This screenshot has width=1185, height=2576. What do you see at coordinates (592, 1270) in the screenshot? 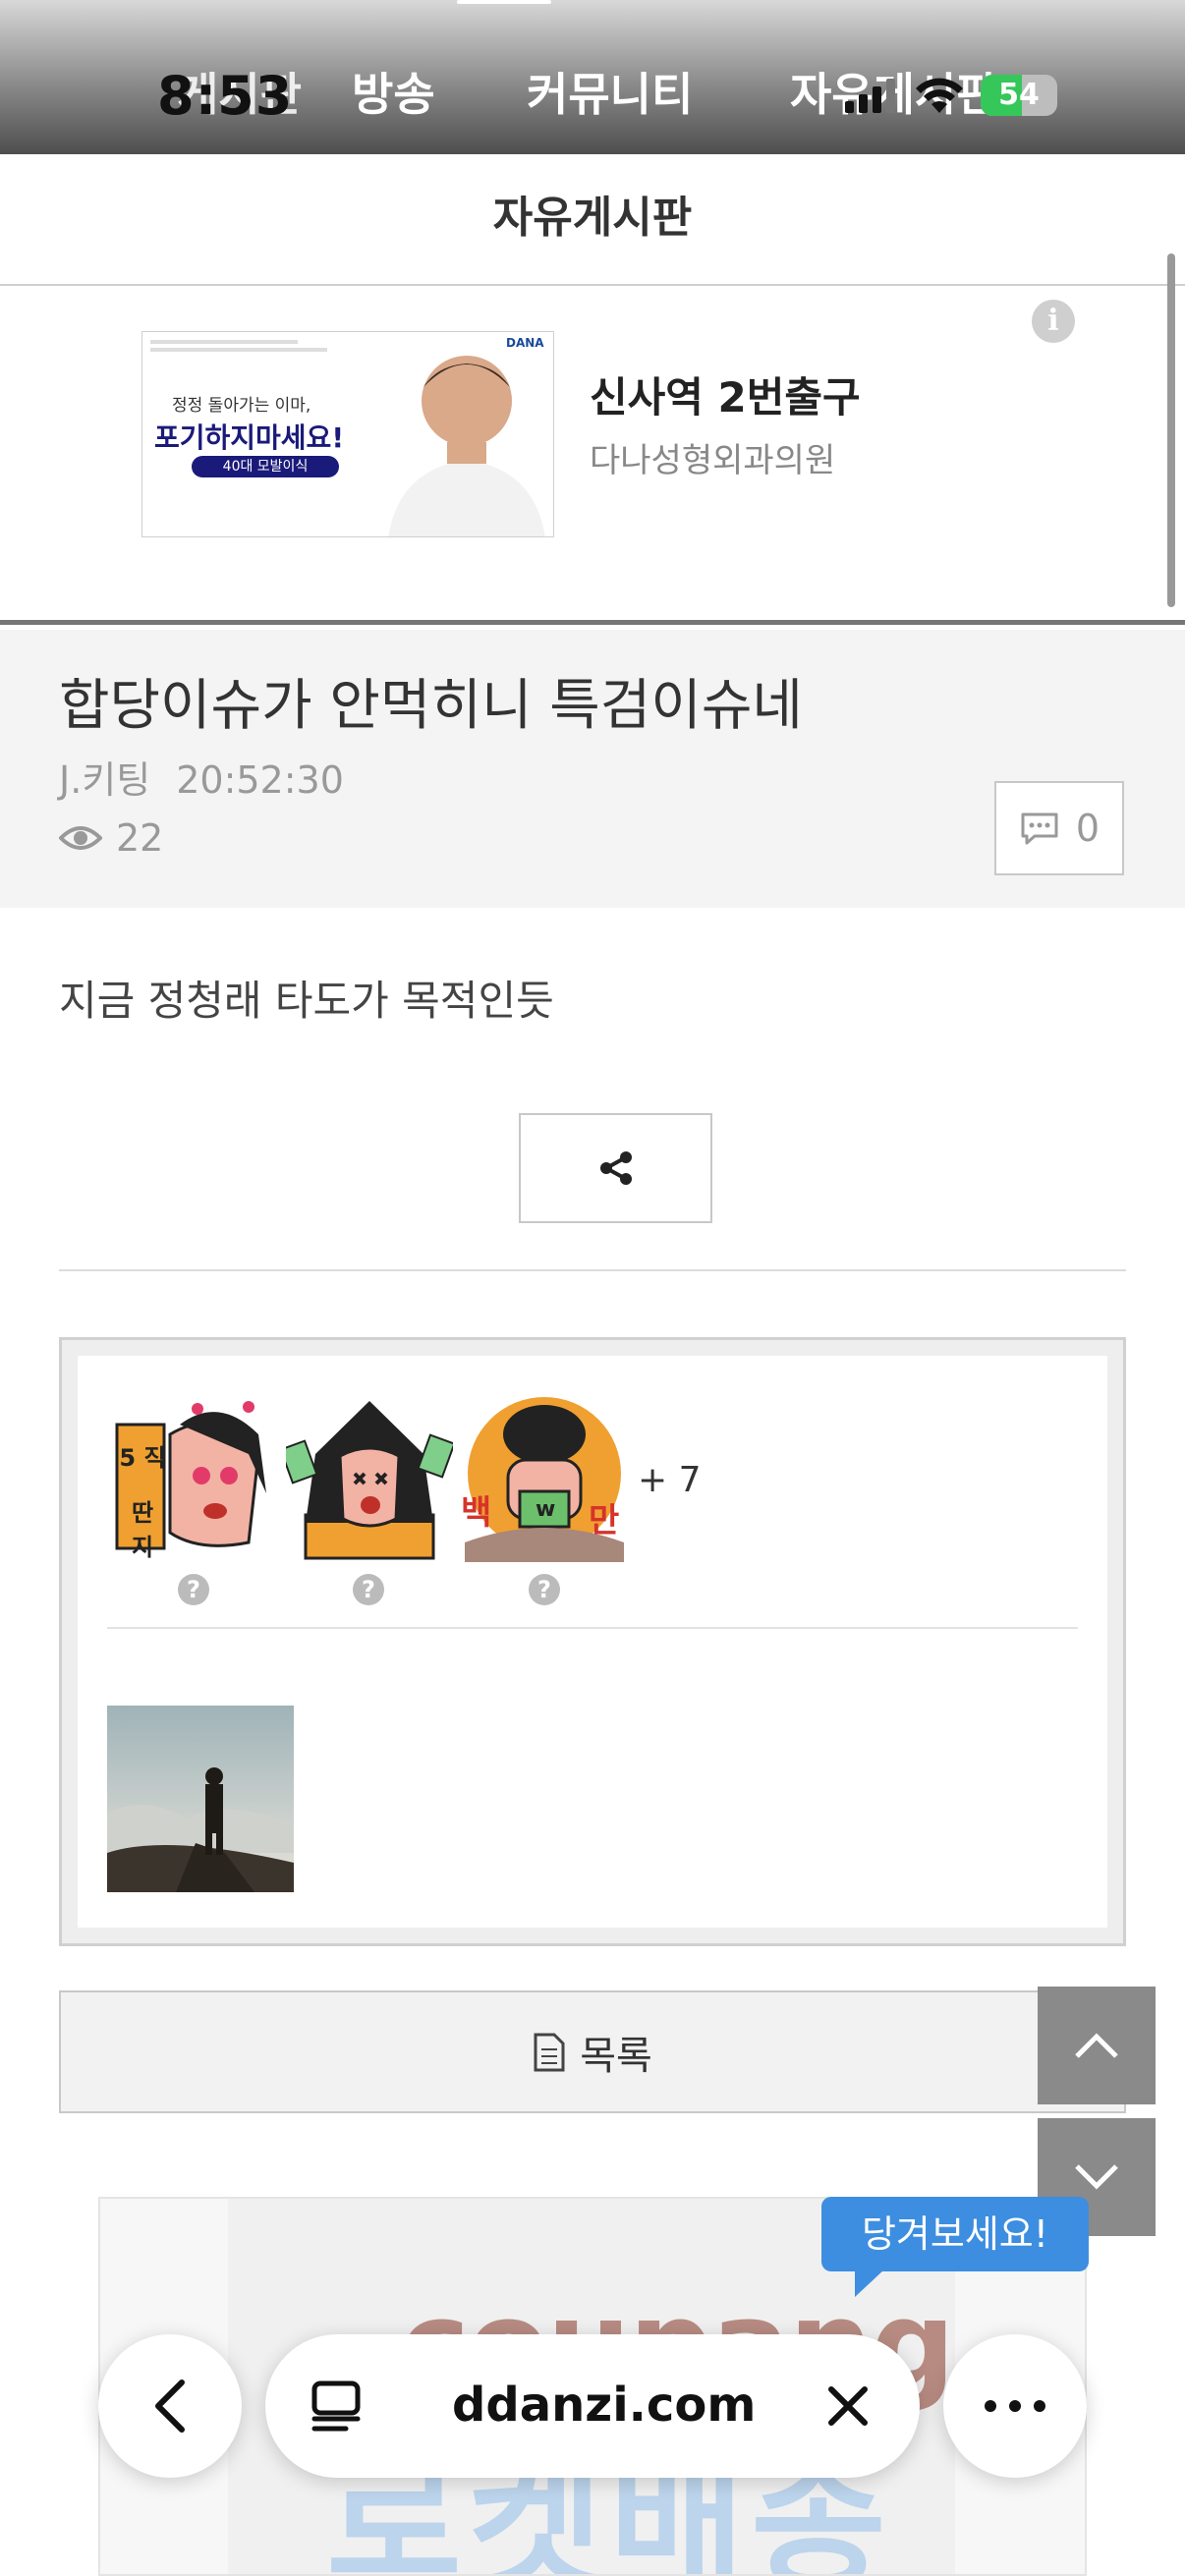
I see `divider` at bounding box center [592, 1270].